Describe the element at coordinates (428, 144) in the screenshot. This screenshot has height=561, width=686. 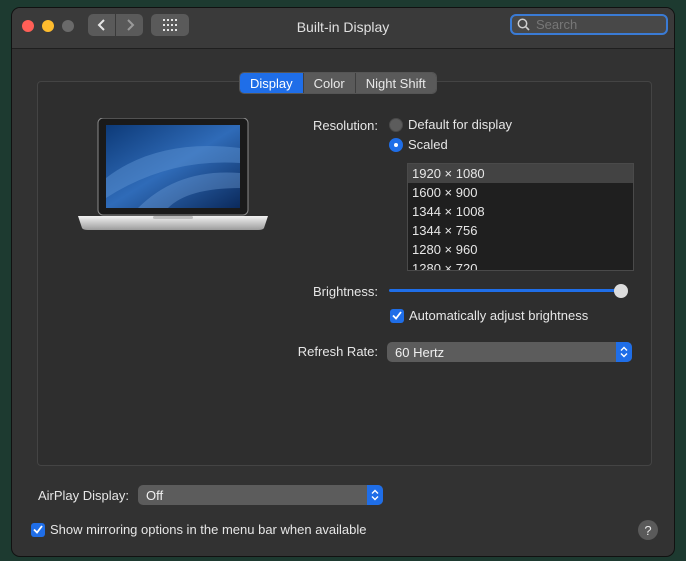
I see `radio-scaled-label: Scaled` at that location.